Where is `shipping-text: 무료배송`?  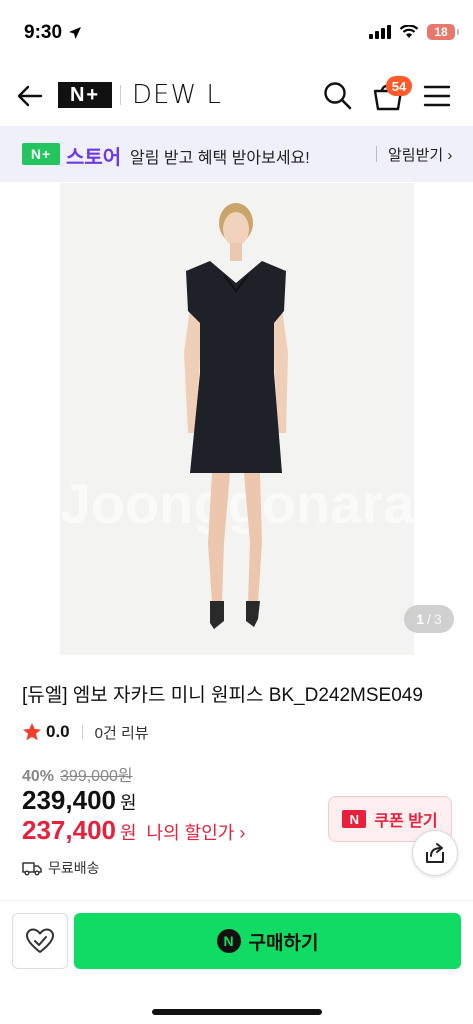
shipping-text: 무료배송 is located at coordinates (74, 868).